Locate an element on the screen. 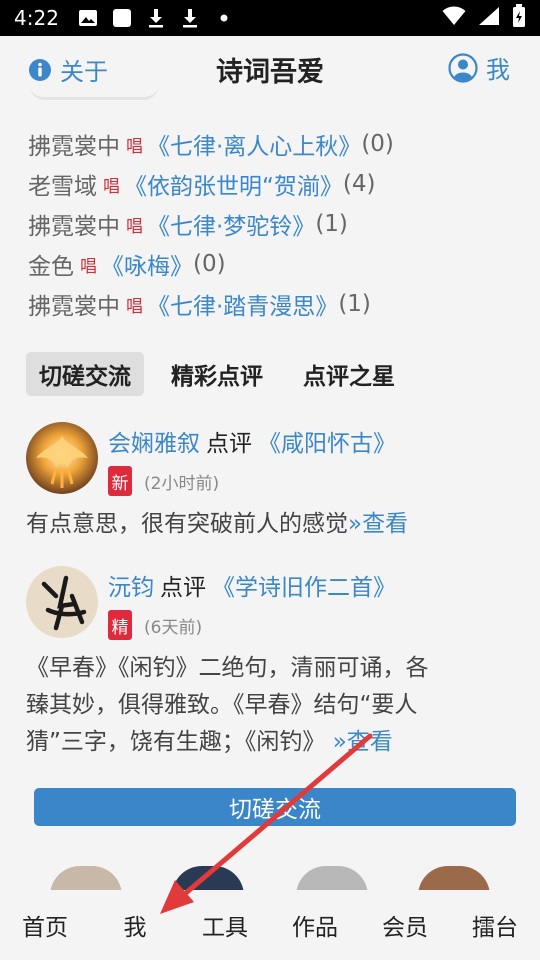 This screenshot has height=960, width=540. profile-button: 我 is located at coordinates (479, 67).